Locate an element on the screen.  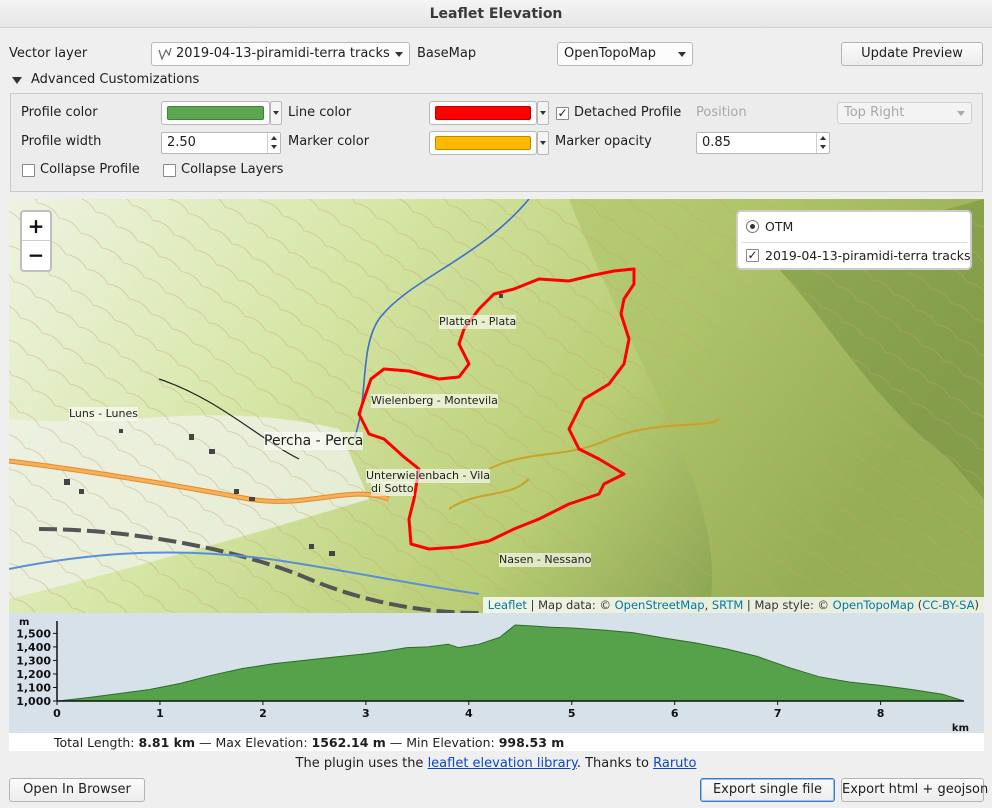
export-html-geojson-button: Export html + geojson is located at coordinates (914, 790).